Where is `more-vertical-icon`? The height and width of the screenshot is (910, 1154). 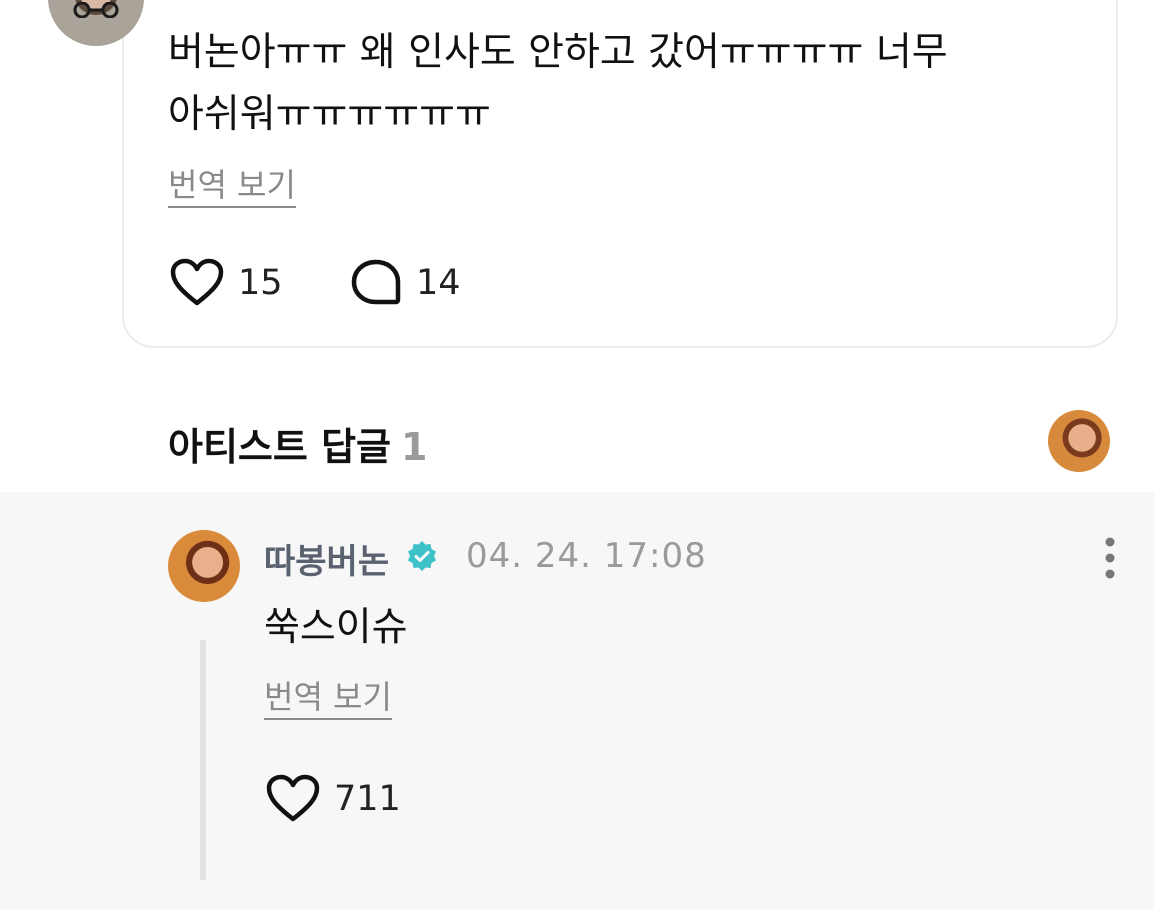 more-vertical-icon is located at coordinates (1110, 558).